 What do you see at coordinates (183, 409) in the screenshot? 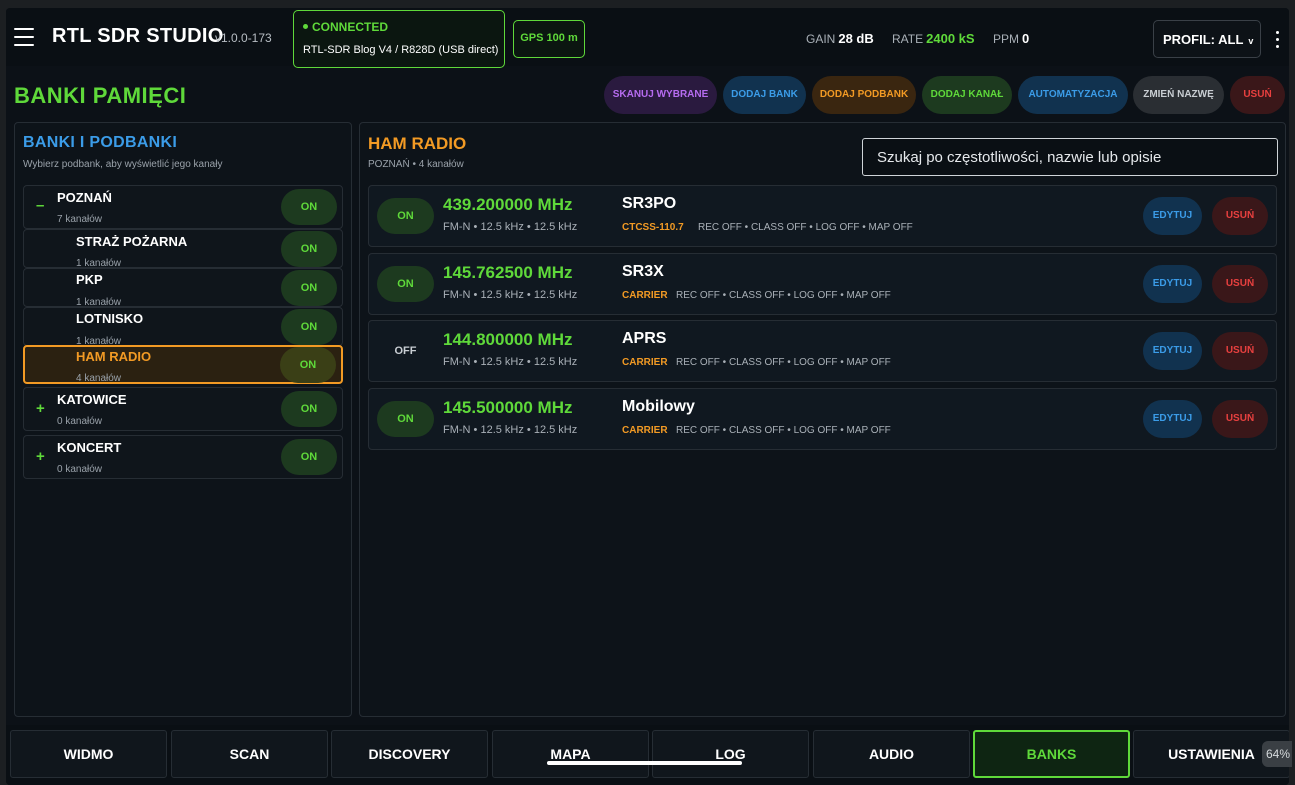
I see `bank-item-katowice: + KATOWICE 0 kanałów ON` at bounding box center [183, 409].